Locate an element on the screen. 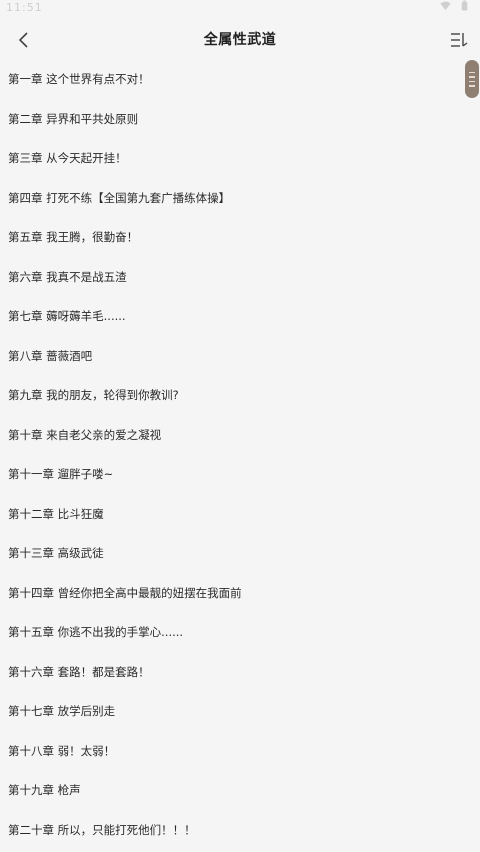  status-time: 11:51 is located at coordinates (24, 7).